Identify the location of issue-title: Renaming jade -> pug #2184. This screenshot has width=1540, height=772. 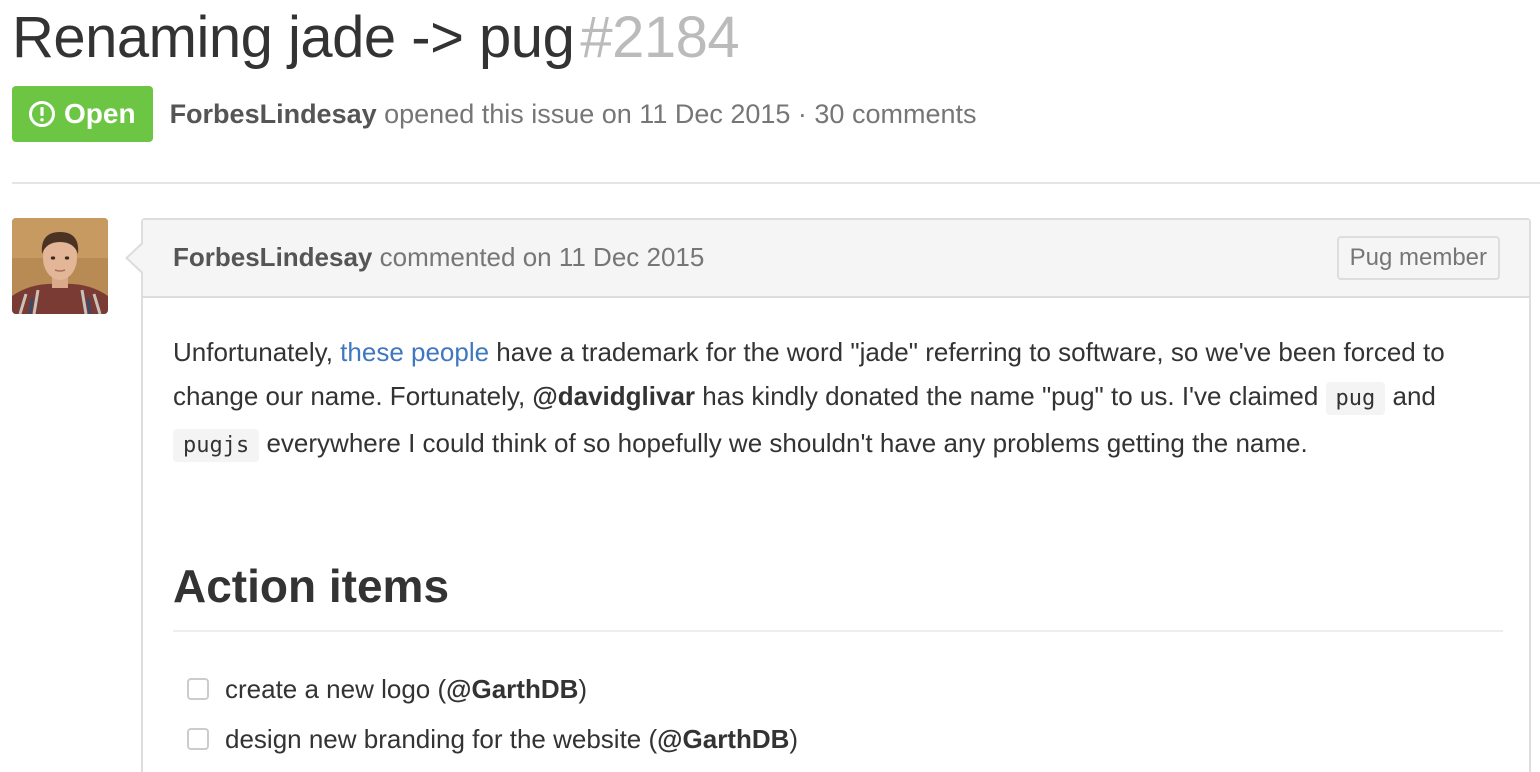
(376, 38).